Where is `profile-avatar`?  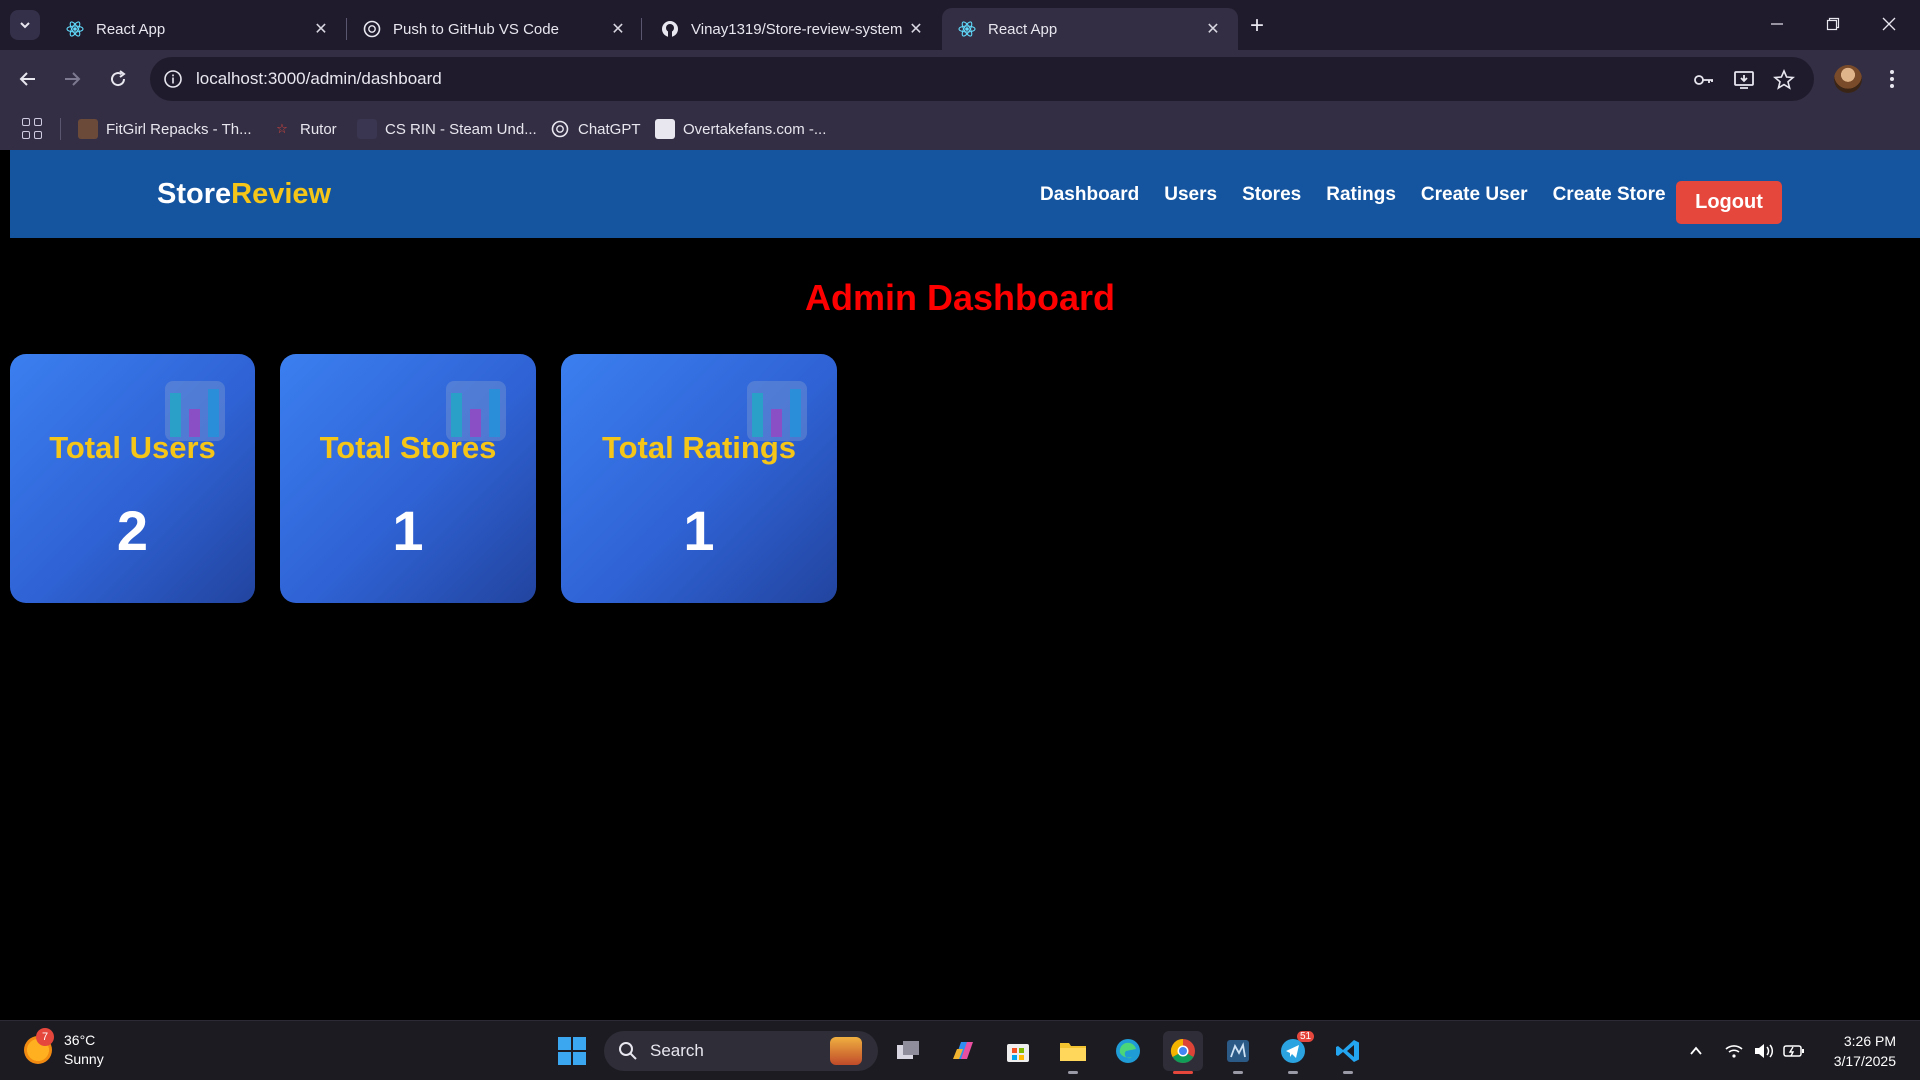
profile-avatar is located at coordinates (1848, 79).